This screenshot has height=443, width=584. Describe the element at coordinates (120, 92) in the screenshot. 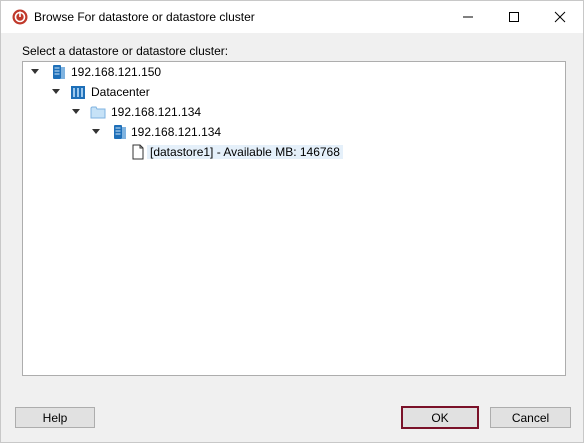

I see `tree-node-label: Datacenter` at that location.